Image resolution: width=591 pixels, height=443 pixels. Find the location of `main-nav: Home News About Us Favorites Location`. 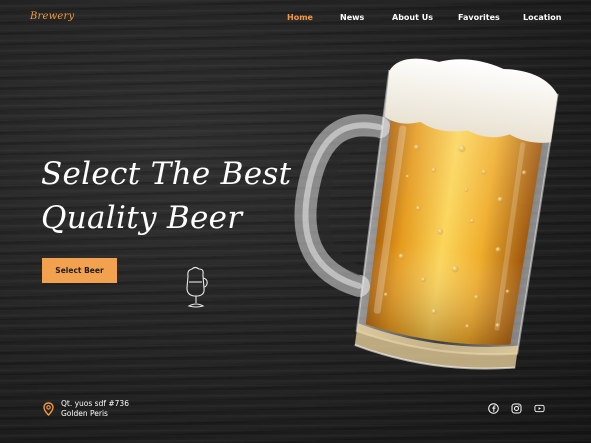

main-nav: Home News About Us Favorites Location is located at coordinates (295, 19).